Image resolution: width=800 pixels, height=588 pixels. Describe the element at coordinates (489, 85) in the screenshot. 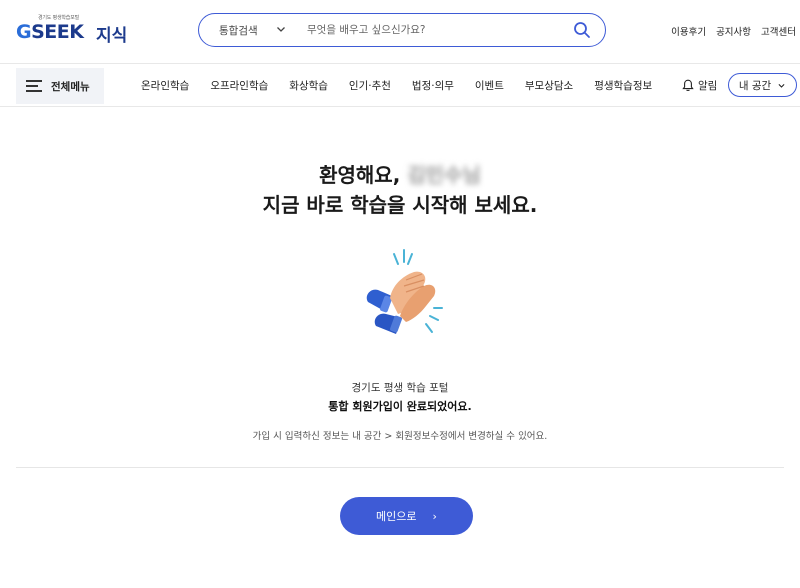

I see `nav-item-event: 이벤트` at that location.